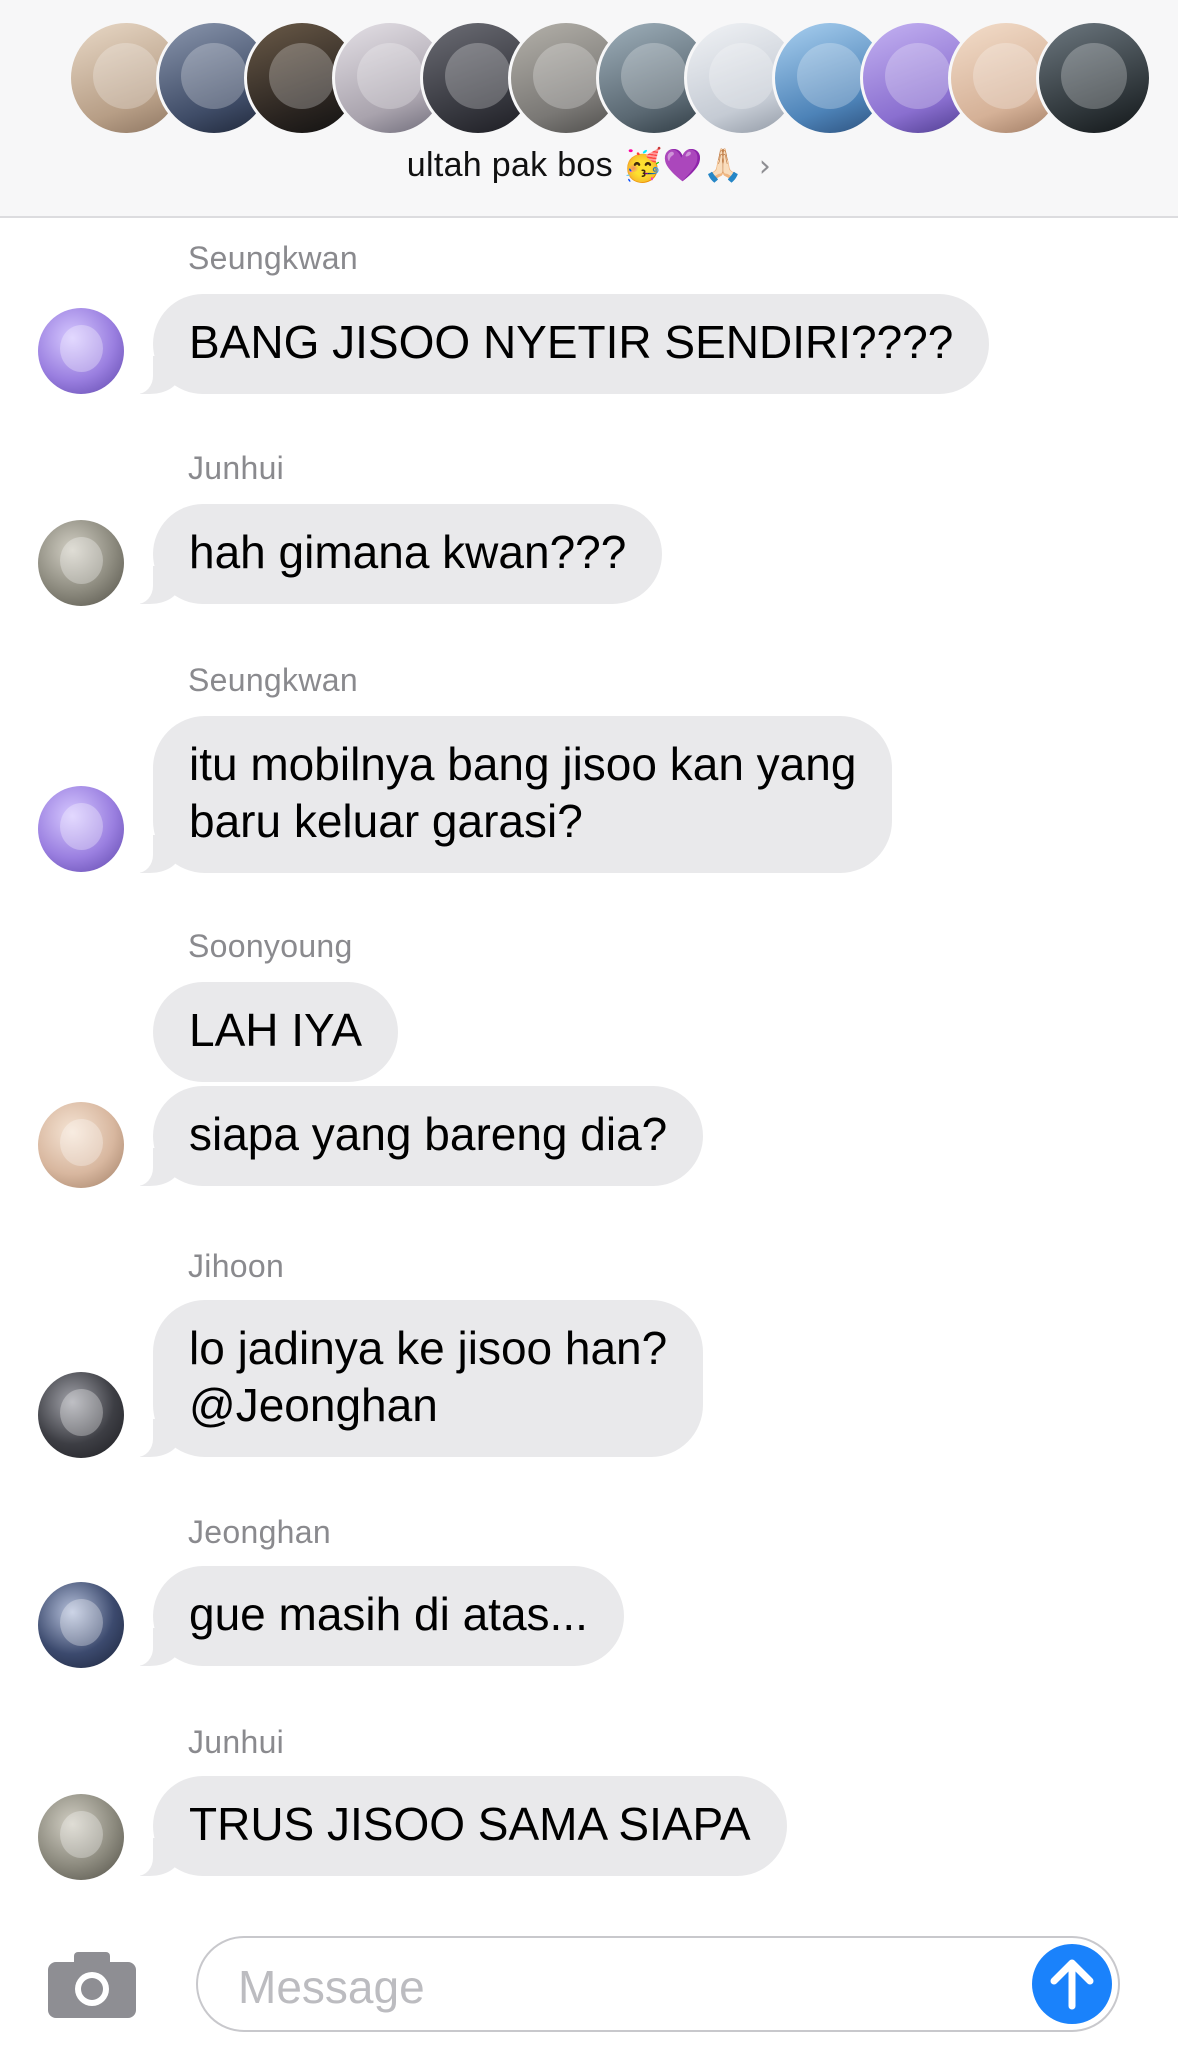 This screenshot has width=1178, height=2048. I want to click on group-name-text: ultah pak bos, so click(509, 165).